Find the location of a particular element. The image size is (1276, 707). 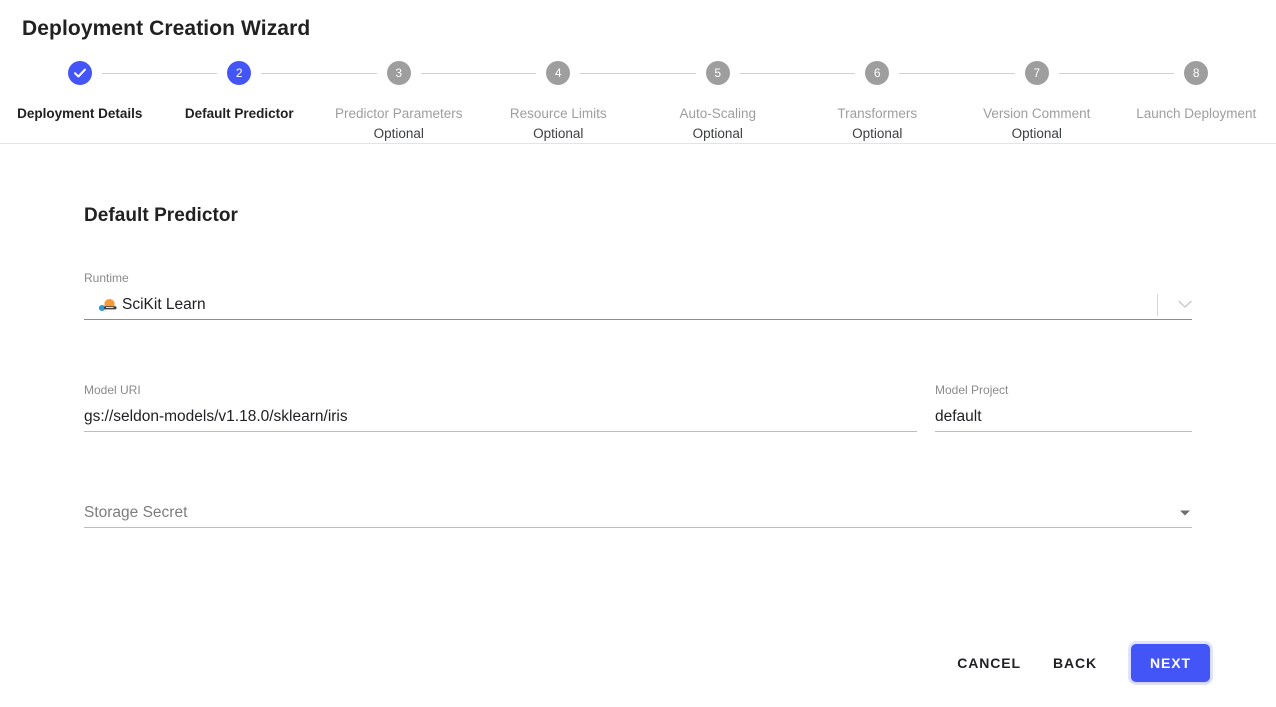

runtime-divider is located at coordinates (1157, 305).